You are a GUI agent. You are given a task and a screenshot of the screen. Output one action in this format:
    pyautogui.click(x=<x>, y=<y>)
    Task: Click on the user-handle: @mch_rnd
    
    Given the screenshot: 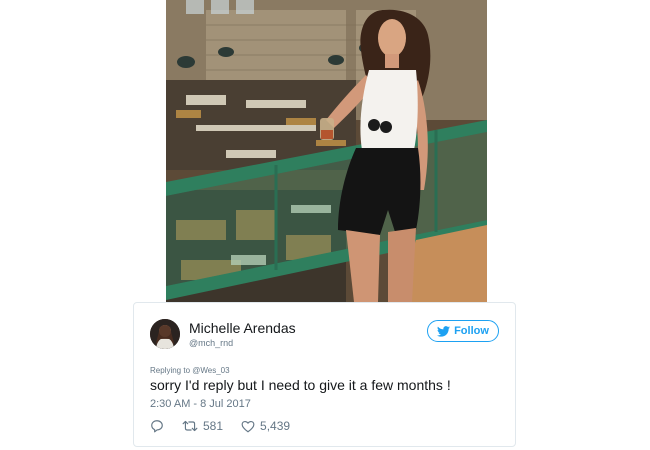 What is the action you would take?
    pyautogui.click(x=211, y=343)
    